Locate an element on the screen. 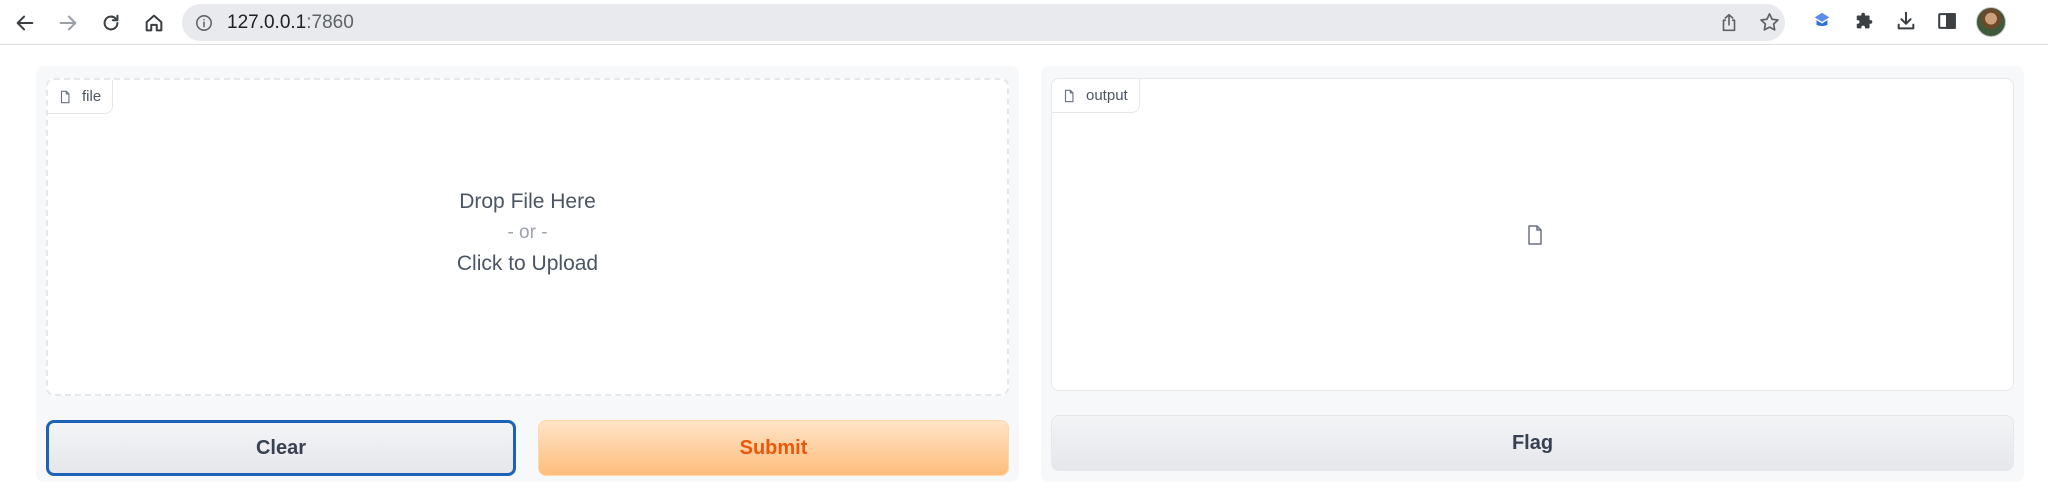 This screenshot has width=2048, height=504. home-button is located at coordinates (154, 23).